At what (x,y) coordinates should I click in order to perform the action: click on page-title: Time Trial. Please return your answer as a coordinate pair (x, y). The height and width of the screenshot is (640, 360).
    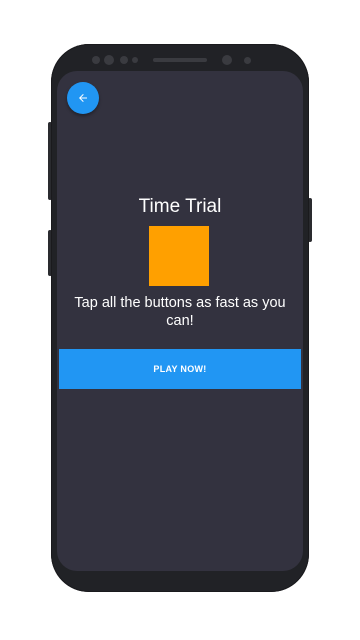
    Looking at the image, I should click on (180, 206).